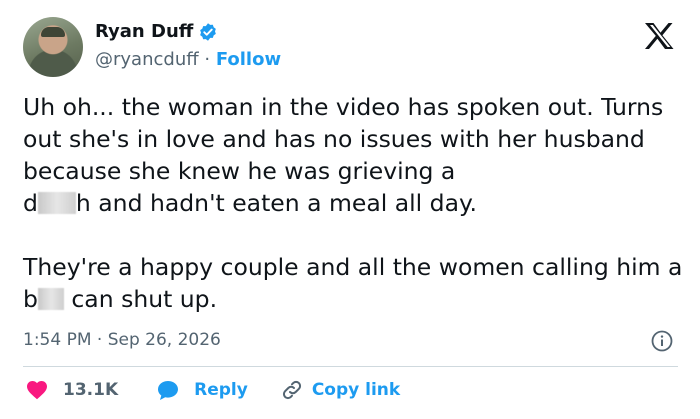 The image size is (700, 419). I want to click on tweet-text-para2-end: can shut up., so click(140, 299).